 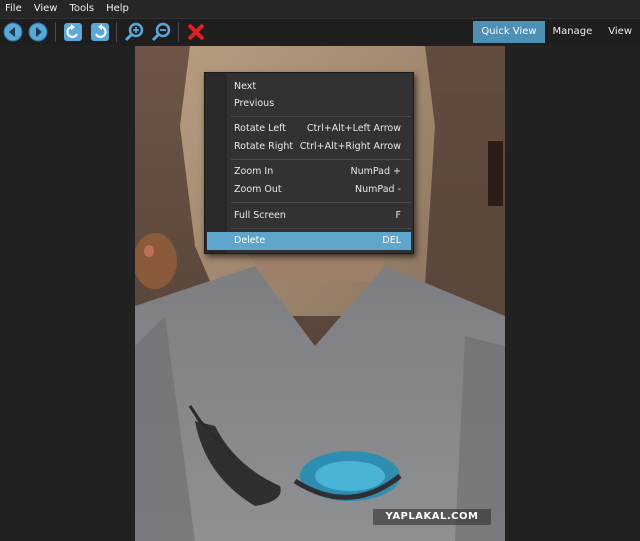 What do you see at coordinates (117, 9) in the screenshot?
I see `menu-help: Help` at bounding box center [117, 9].